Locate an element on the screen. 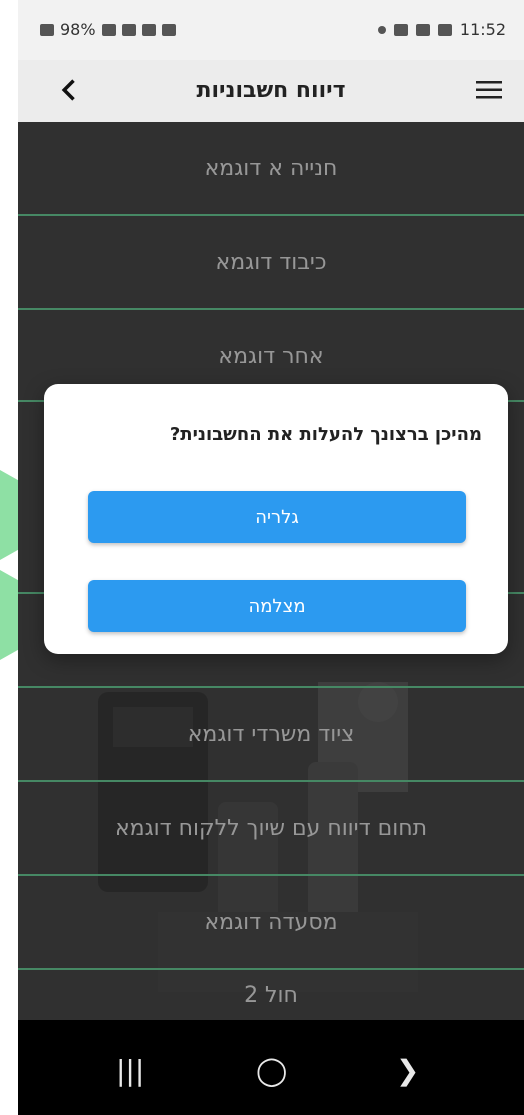 The height and width of the screenshot is (1115, 524). camera-button: מצלמה is located at coordinates (277, 606).